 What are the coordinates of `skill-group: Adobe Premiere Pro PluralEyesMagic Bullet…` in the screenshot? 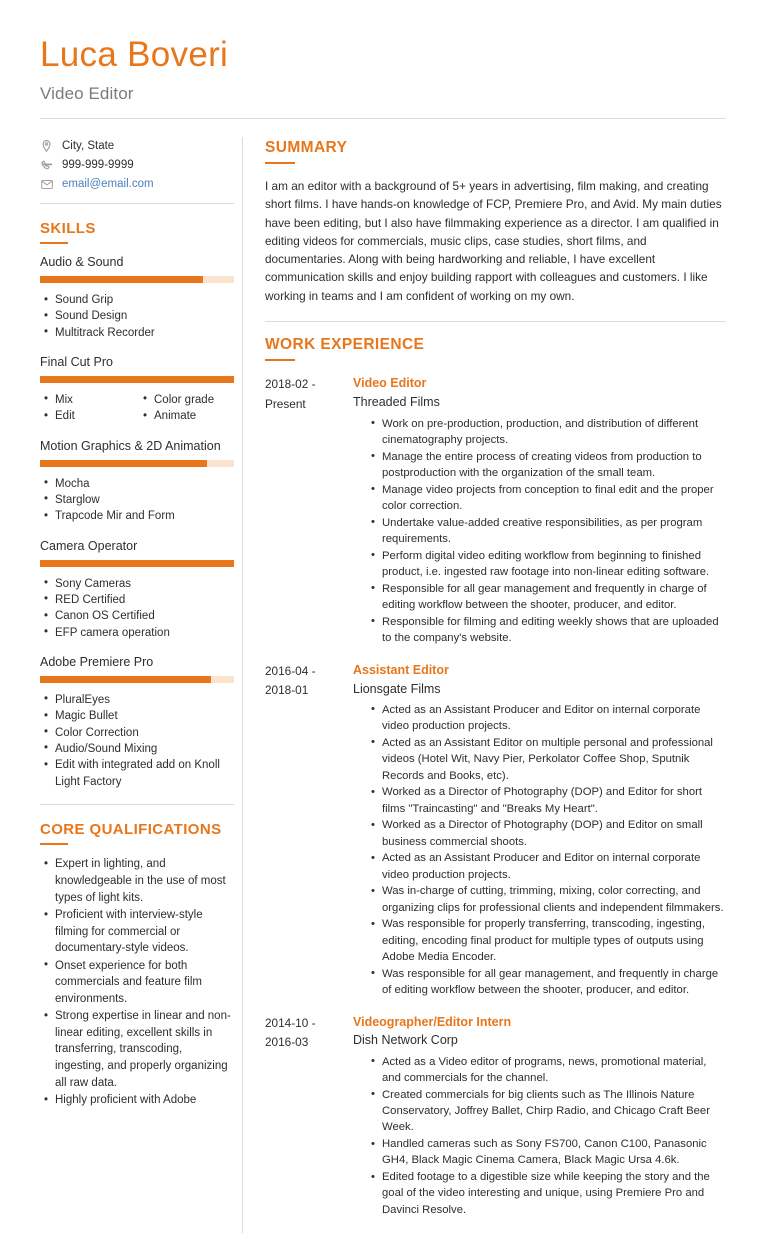 It's located at (137, 722).